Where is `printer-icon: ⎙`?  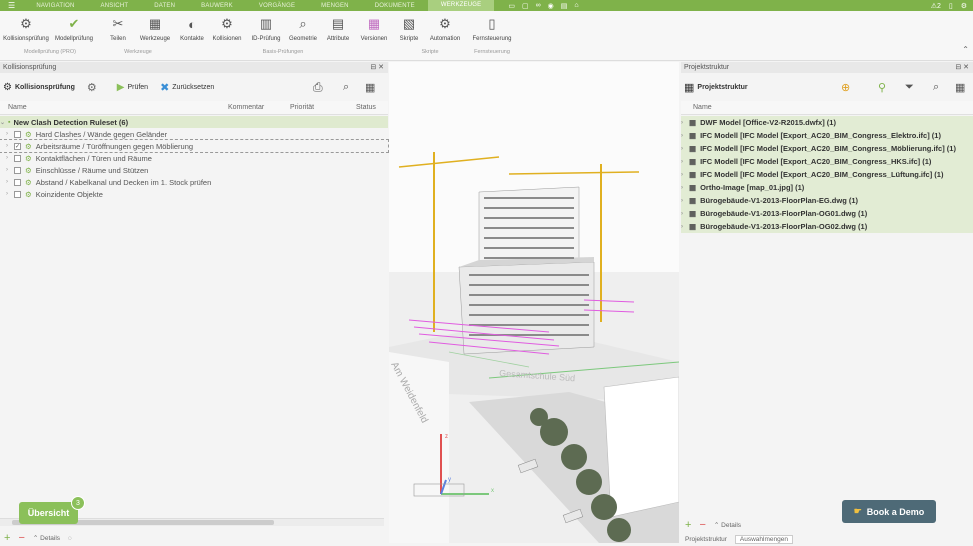
printer-icon: ⎙ is located at coordinates (318, 87).